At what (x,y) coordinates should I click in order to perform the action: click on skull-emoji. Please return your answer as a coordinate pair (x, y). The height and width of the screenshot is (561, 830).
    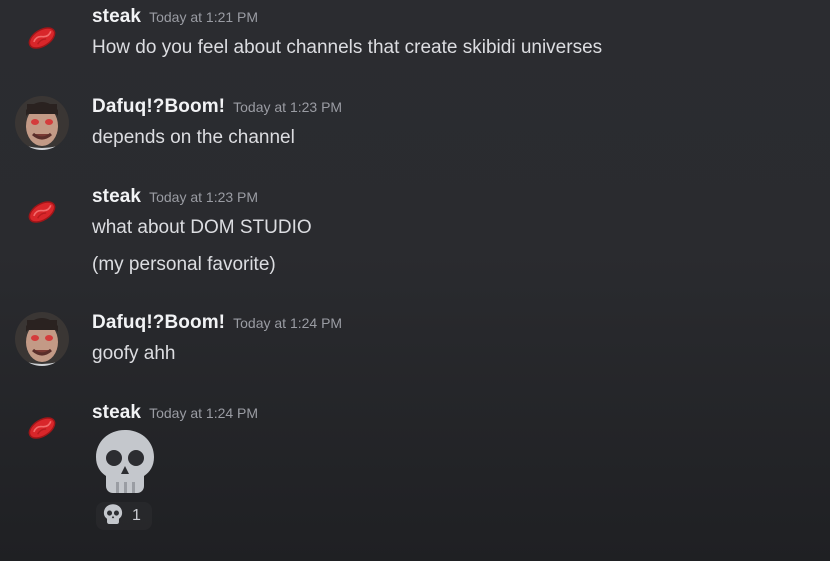
    Looking at the image, I should click on (125, 461).